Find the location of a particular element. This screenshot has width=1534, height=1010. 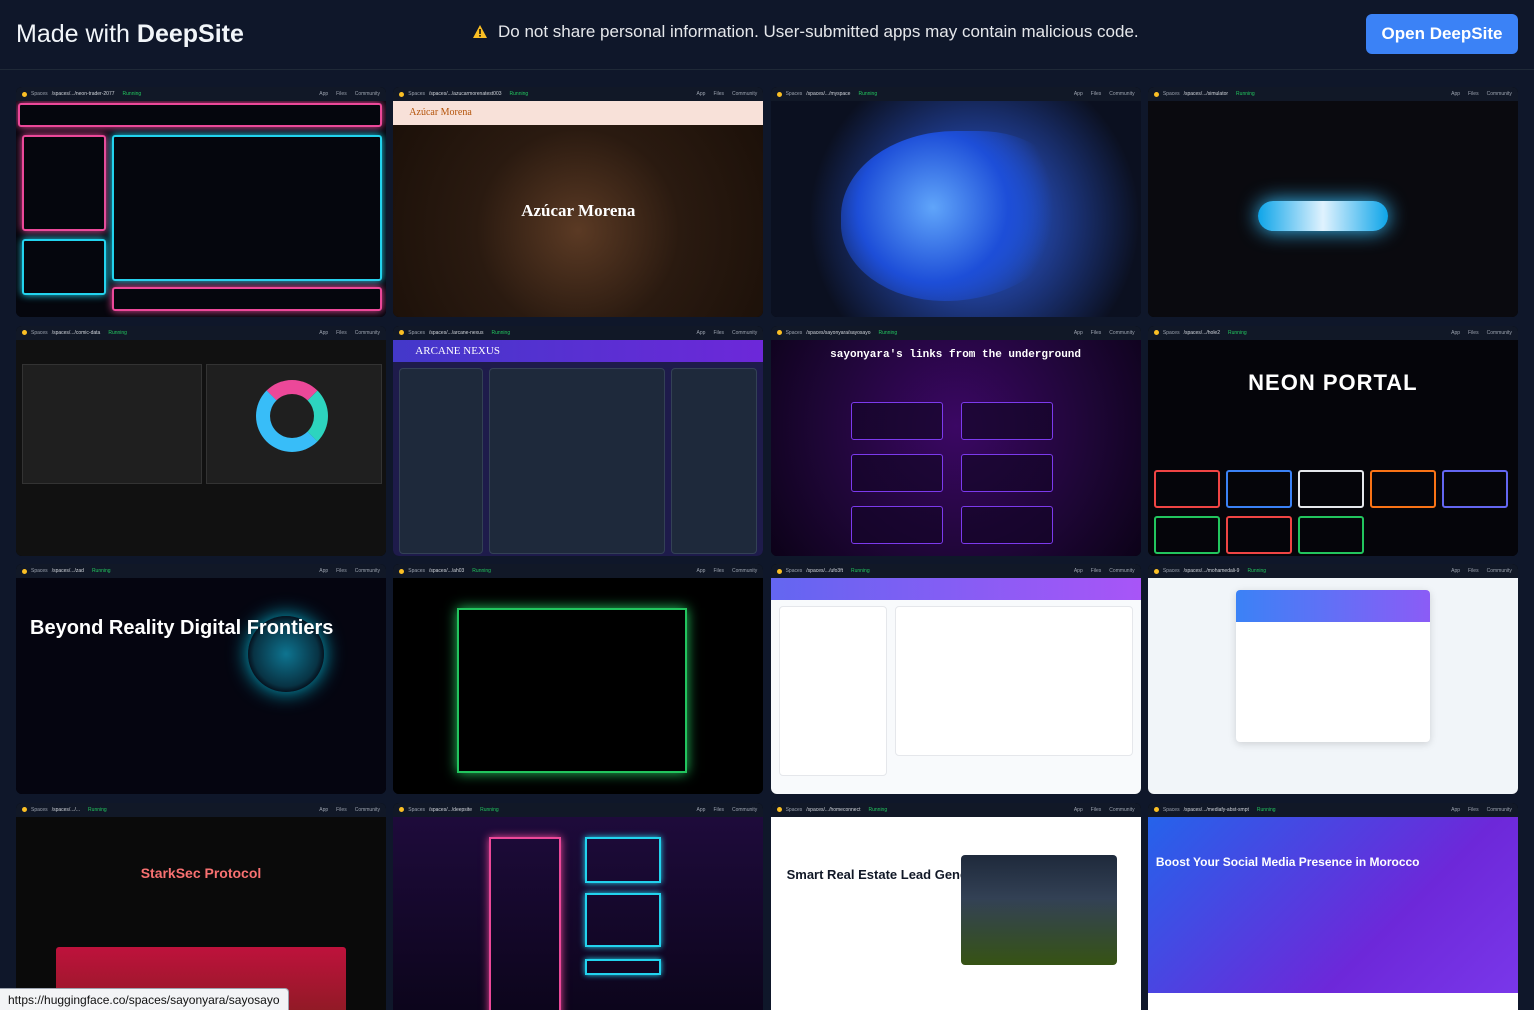

space-path: /spaces/.../homeconnect is located at coordinates (833, 810).